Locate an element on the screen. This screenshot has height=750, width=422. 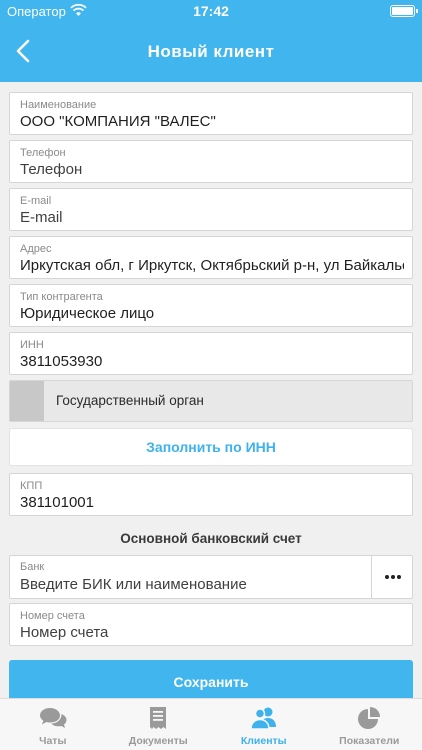
tab-indicators: Показатели is located at coordinates (369, 724).